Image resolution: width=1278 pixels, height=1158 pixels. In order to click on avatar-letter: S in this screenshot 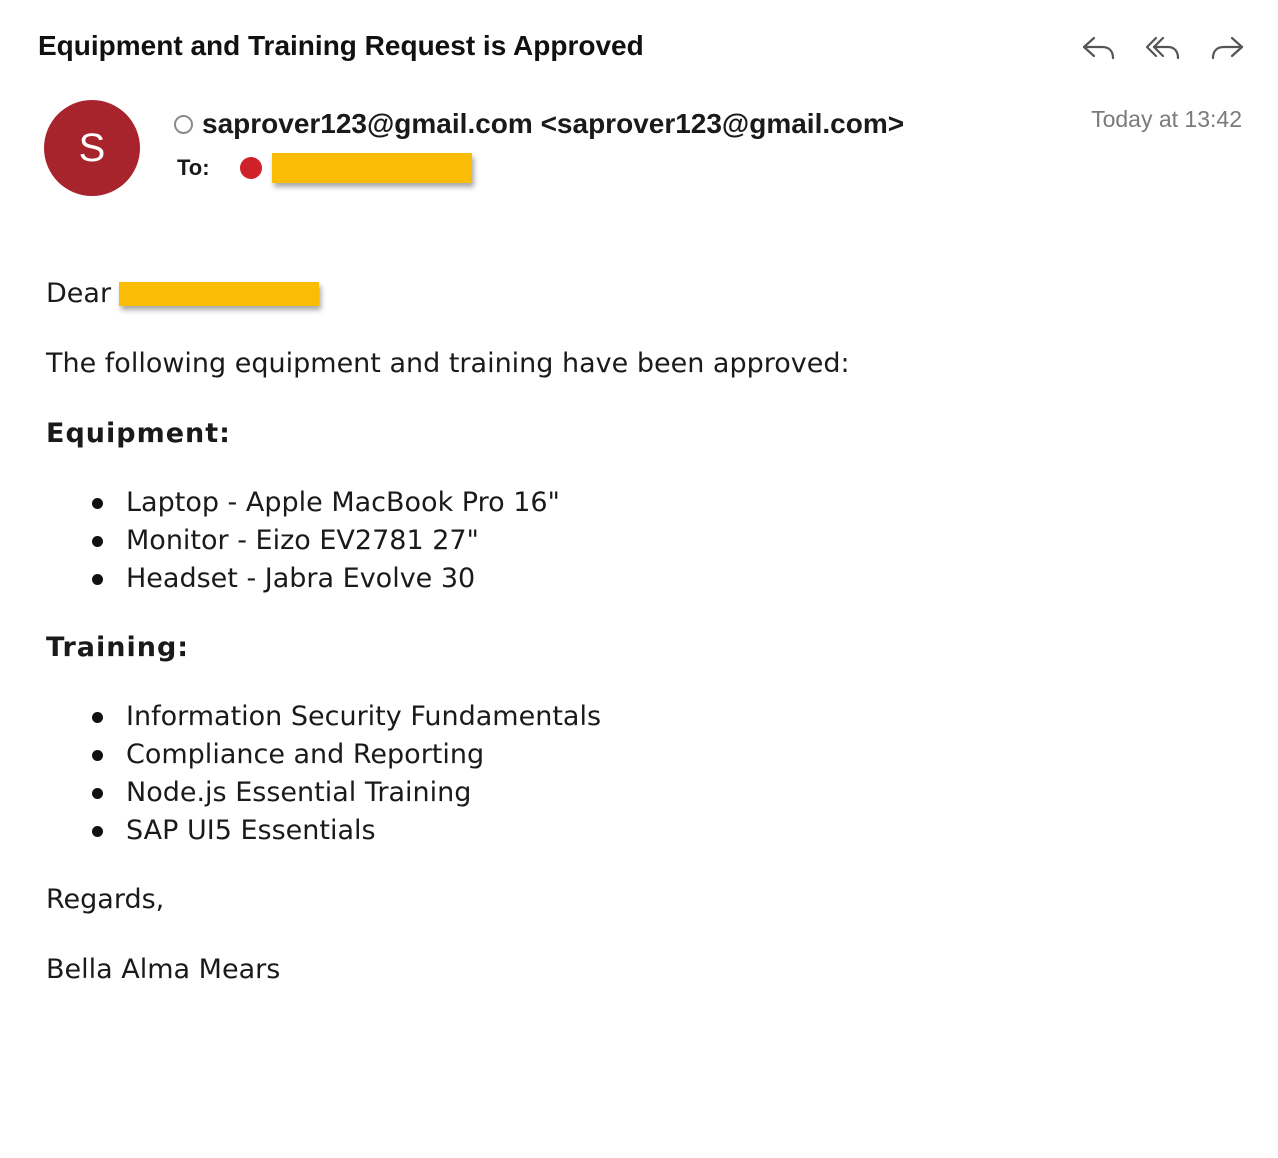, I will do `click(92, 147)`.